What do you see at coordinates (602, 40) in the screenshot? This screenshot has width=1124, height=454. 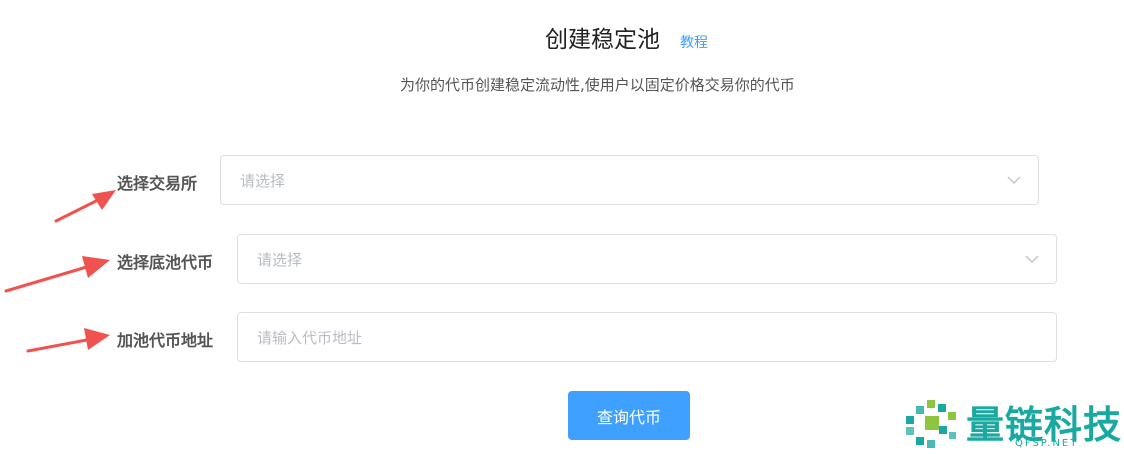 I see `page-title: 创建稳定池` at bounding box center [602, 40].